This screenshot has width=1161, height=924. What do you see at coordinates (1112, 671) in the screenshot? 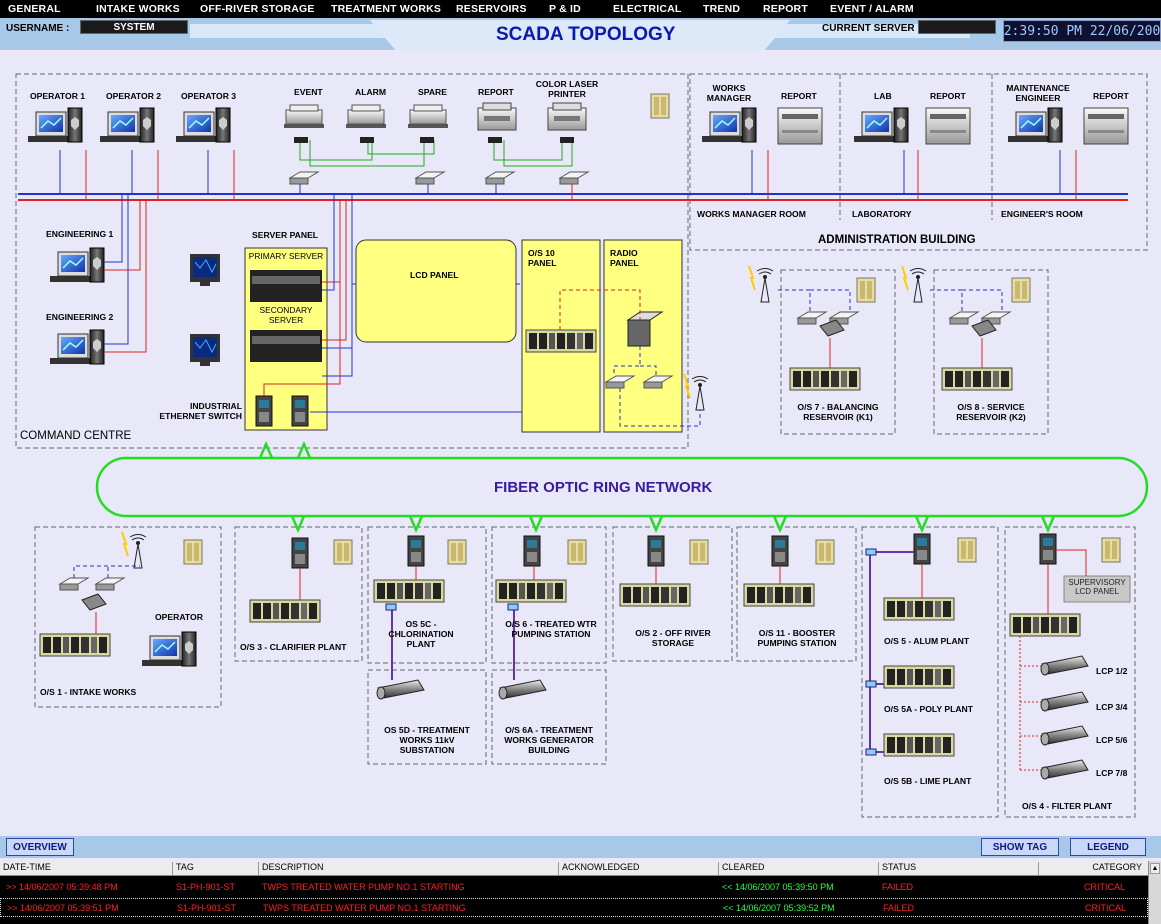
I see `lcp-1-2-label: LCP 1/2` at bounding box center [1112, 671].